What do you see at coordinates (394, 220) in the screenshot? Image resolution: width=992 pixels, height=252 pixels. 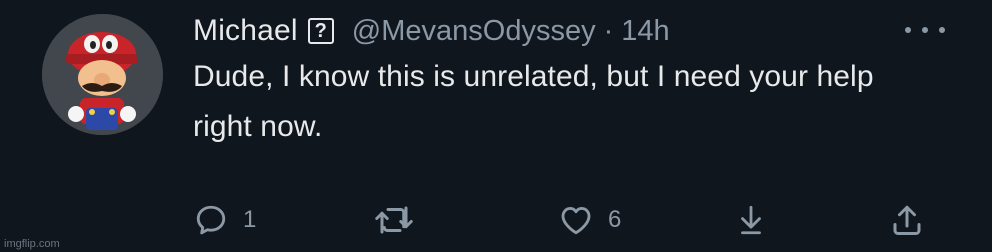 I see `retweet-icon` at bounding box center [394, 220].